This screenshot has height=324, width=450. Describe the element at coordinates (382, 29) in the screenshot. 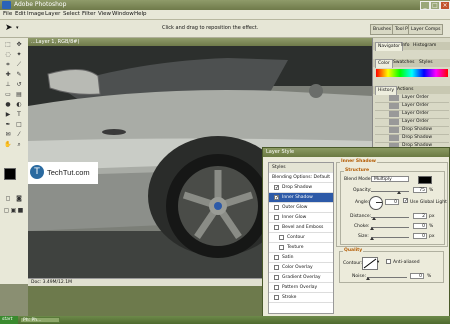

I see `tab-brushes: Brushes` at that location.